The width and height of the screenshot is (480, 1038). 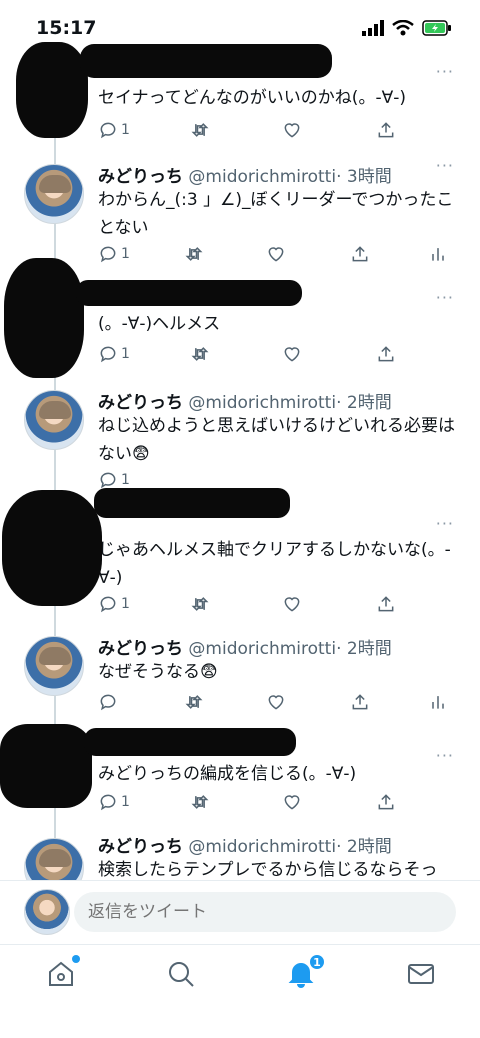 What do you see at coordinates (245, 844) in the screenshot?
I see `tweet-header: みどりっち @midorichmirotti· 2時間` at bounding box center [245, 844].